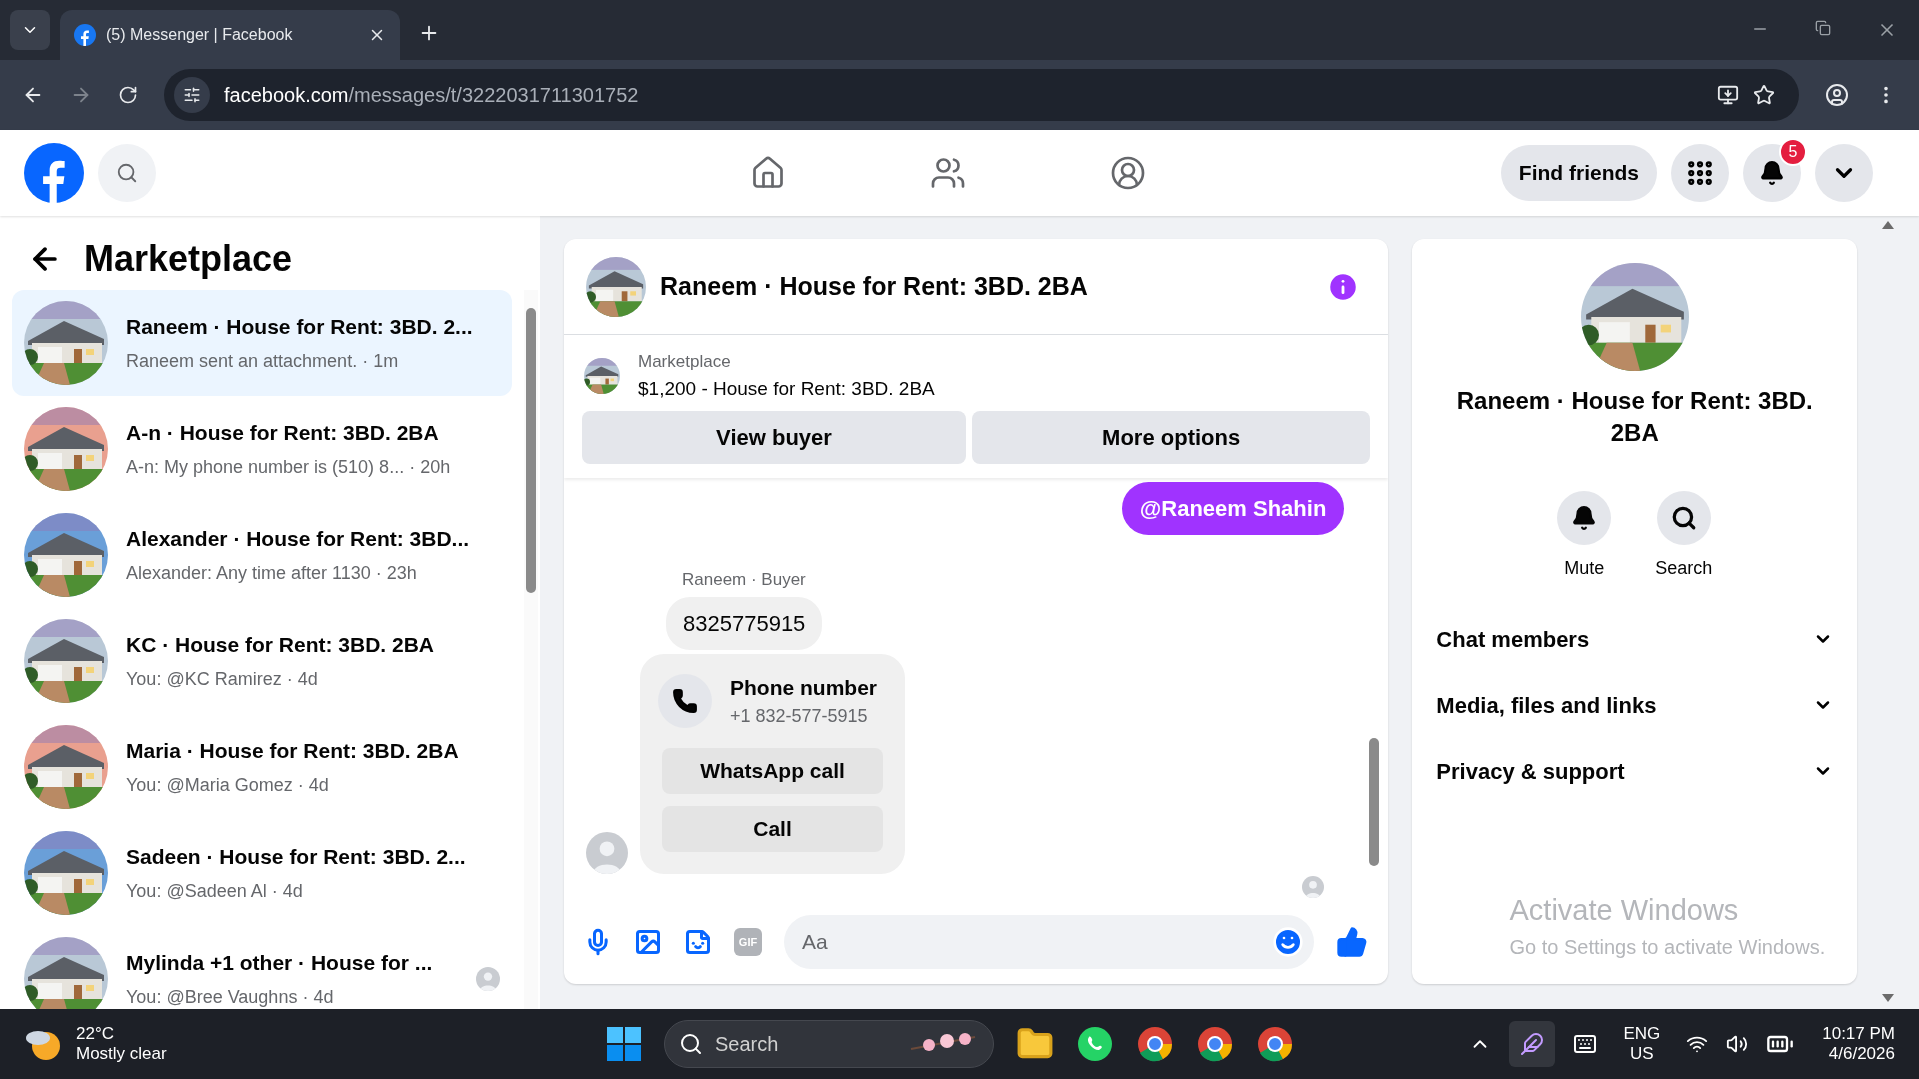 This screenshot has height=1079, width=1919. What do you see at coordinates (1737, 1044) in the screenshot?
I see `volume-icon` at bounding box center [1737, 1044].